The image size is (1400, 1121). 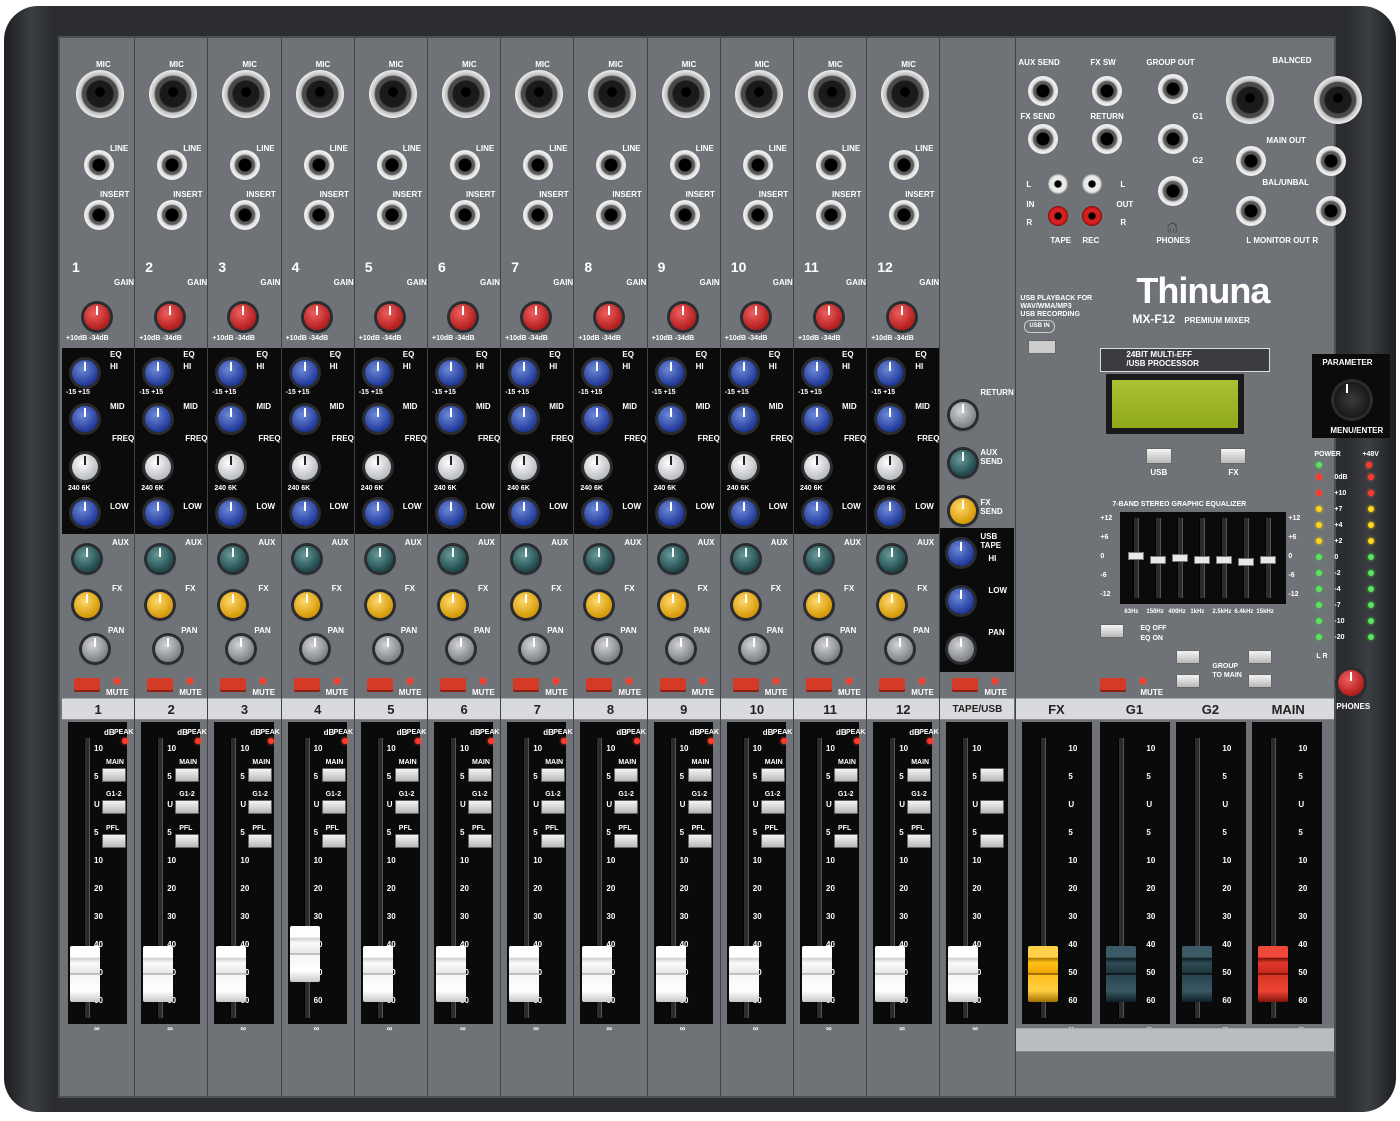 What do you see at coordinates (1224, 560) in the screenshot?
I see `geq-slider` at bounding box center [1224, 560].